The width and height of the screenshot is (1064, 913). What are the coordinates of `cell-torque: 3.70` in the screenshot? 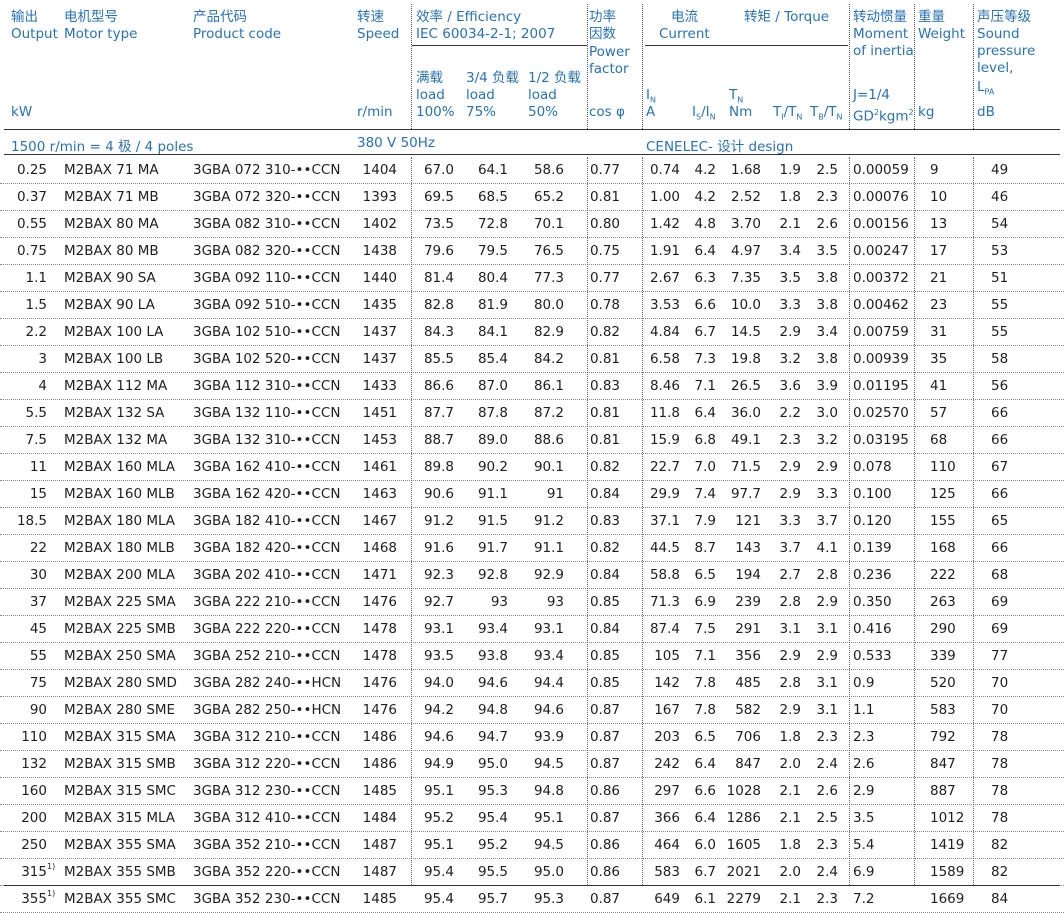 It's located at (745, 224).